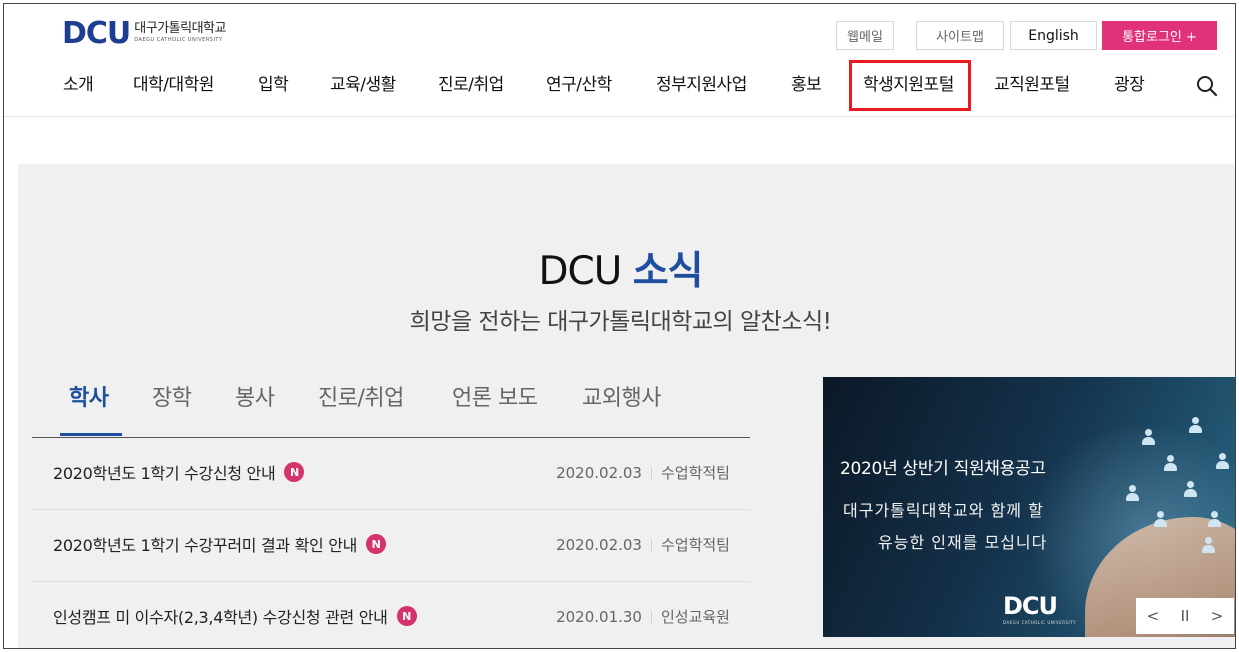 The height and width of the screenshot is (652, 1239). Describe the element at coordinates (205, 545) in the screenshot. I see `news-item-title-text: 2020학년도 1학기 수강꾸러미 결과 확인 안내` at that location.